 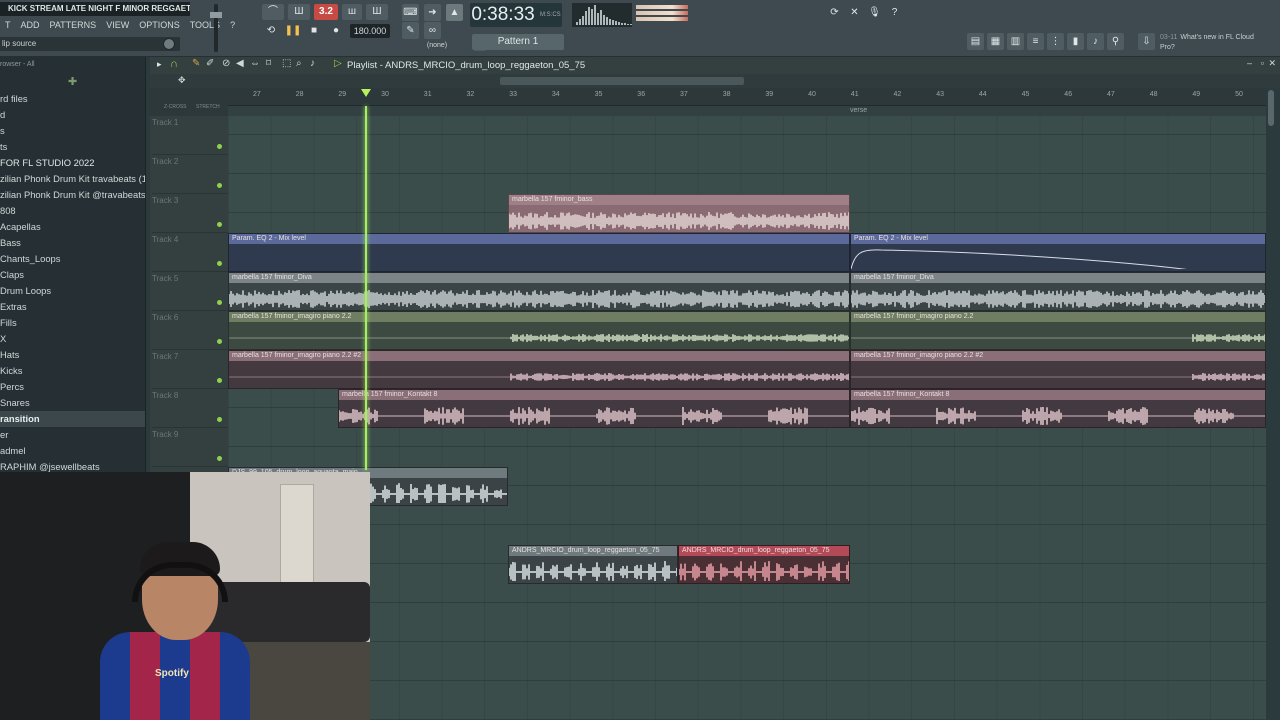 I want to click on wrench-icon: ⚲, so click(x=1115, y=41).